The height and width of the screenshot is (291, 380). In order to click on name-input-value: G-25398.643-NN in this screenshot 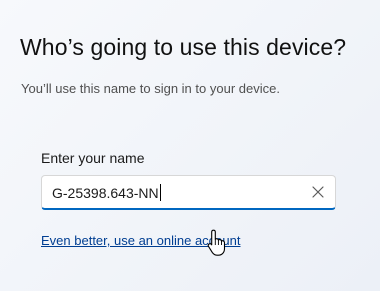, I will do `click(105, 193)`.